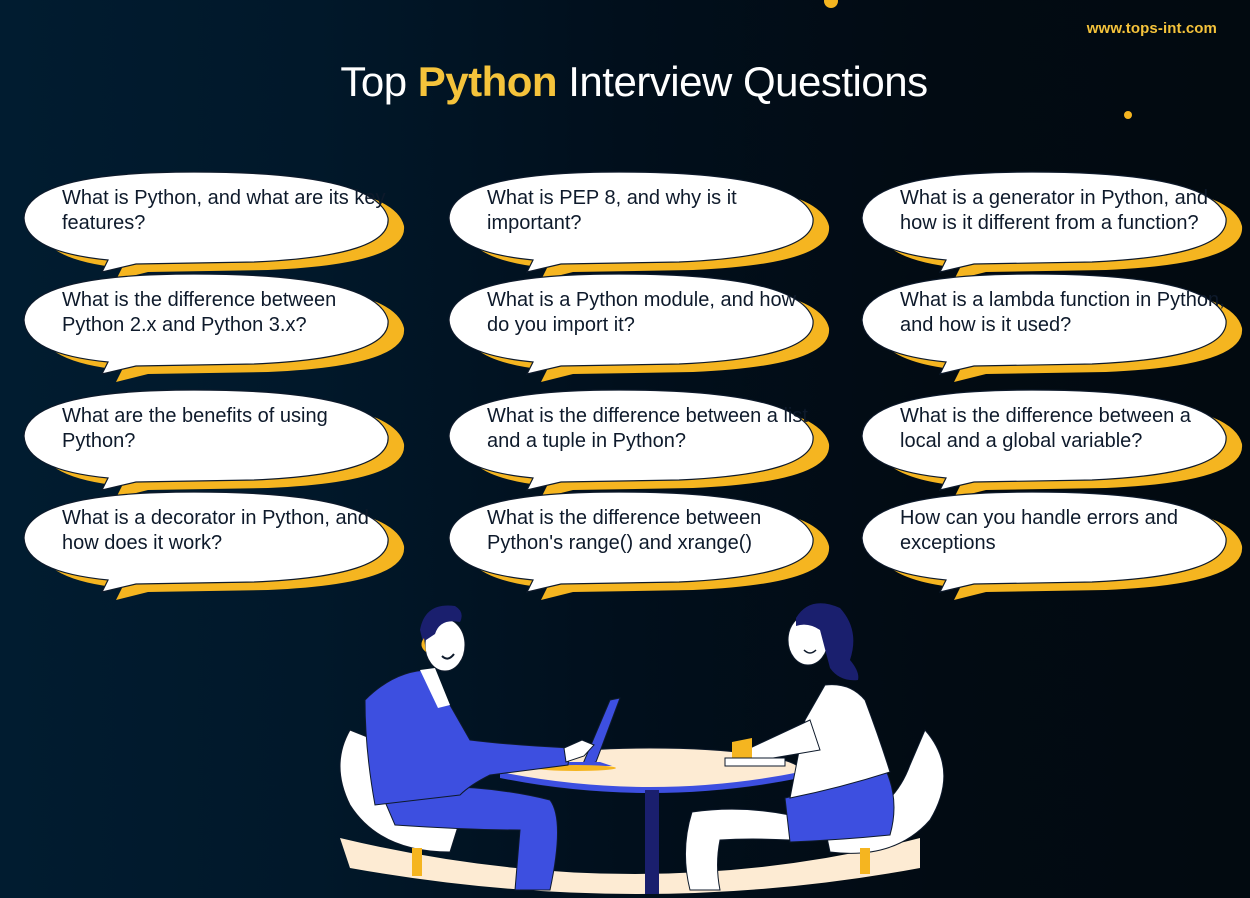 Image resolution: width=1250 pixels, height=898 pixels. I want to click on table-leg, so click(652, 842).